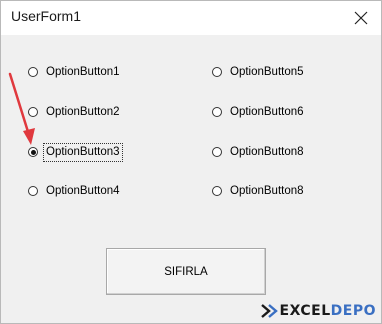 The width and height of the screenshot is (382, 324). I want to click on option-label: OptionButton6, so click(267, 111).